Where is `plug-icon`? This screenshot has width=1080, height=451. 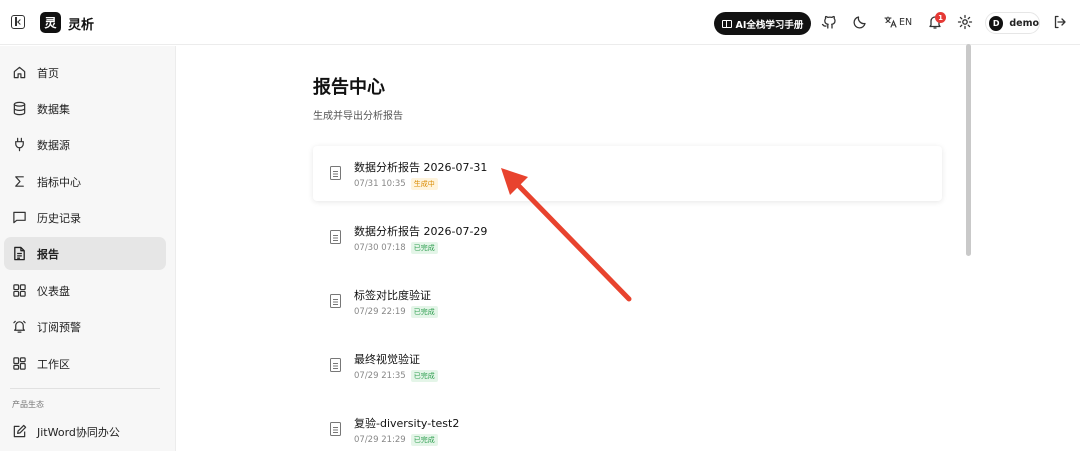 plug-icon is located at coordinates (19, 144).